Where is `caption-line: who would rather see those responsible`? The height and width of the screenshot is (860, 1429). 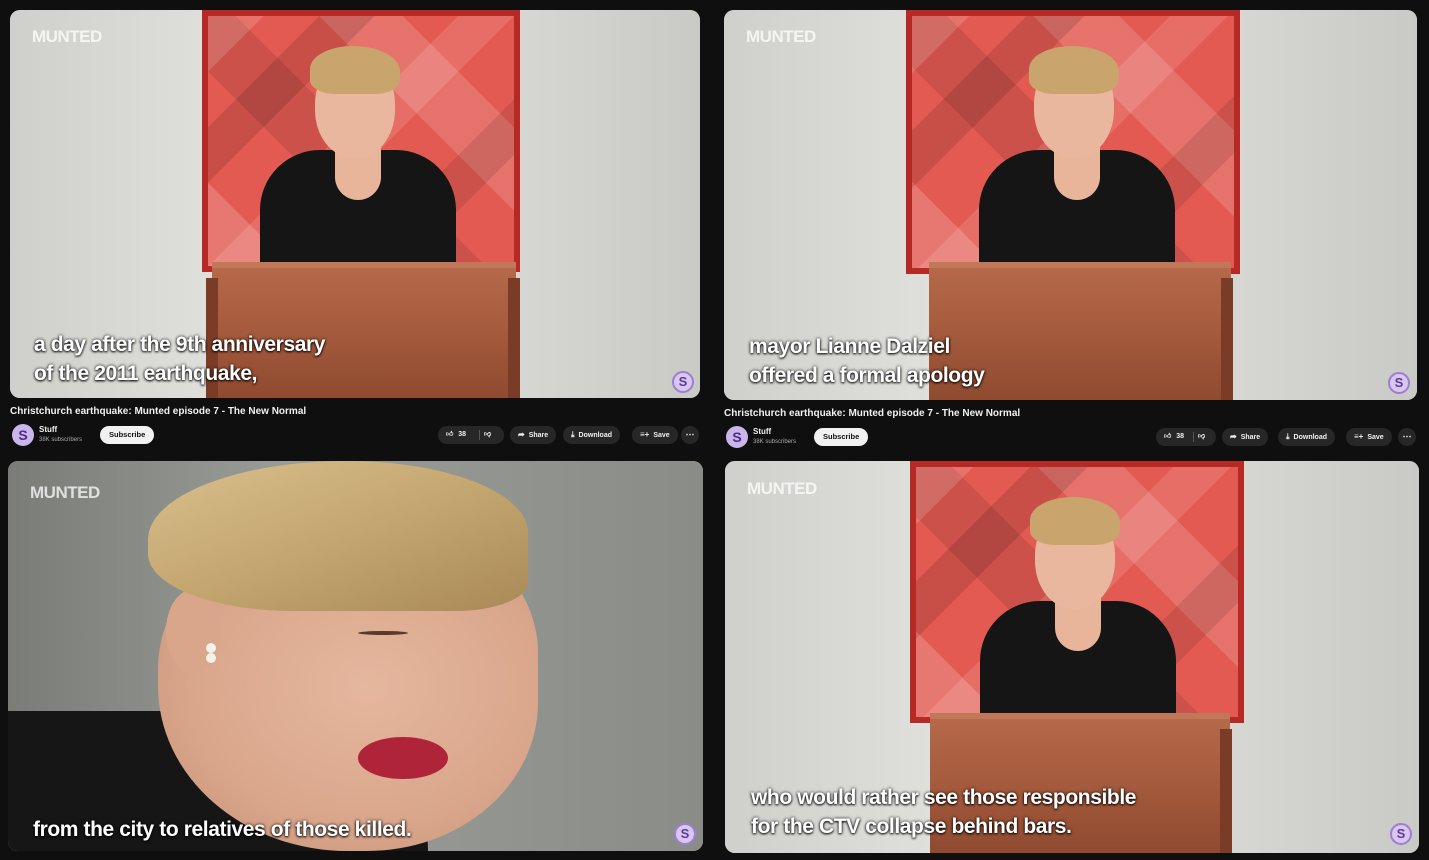 caption-line: who would rather see those responsible is located at coordinates (944, 797).